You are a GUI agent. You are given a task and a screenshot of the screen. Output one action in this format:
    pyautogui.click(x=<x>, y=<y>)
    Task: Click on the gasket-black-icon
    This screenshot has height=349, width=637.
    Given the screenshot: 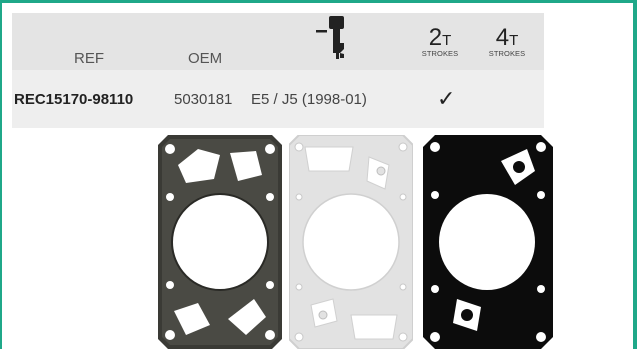 What is the action you would take?
    pyautogui.click(x=488, y=242)
    